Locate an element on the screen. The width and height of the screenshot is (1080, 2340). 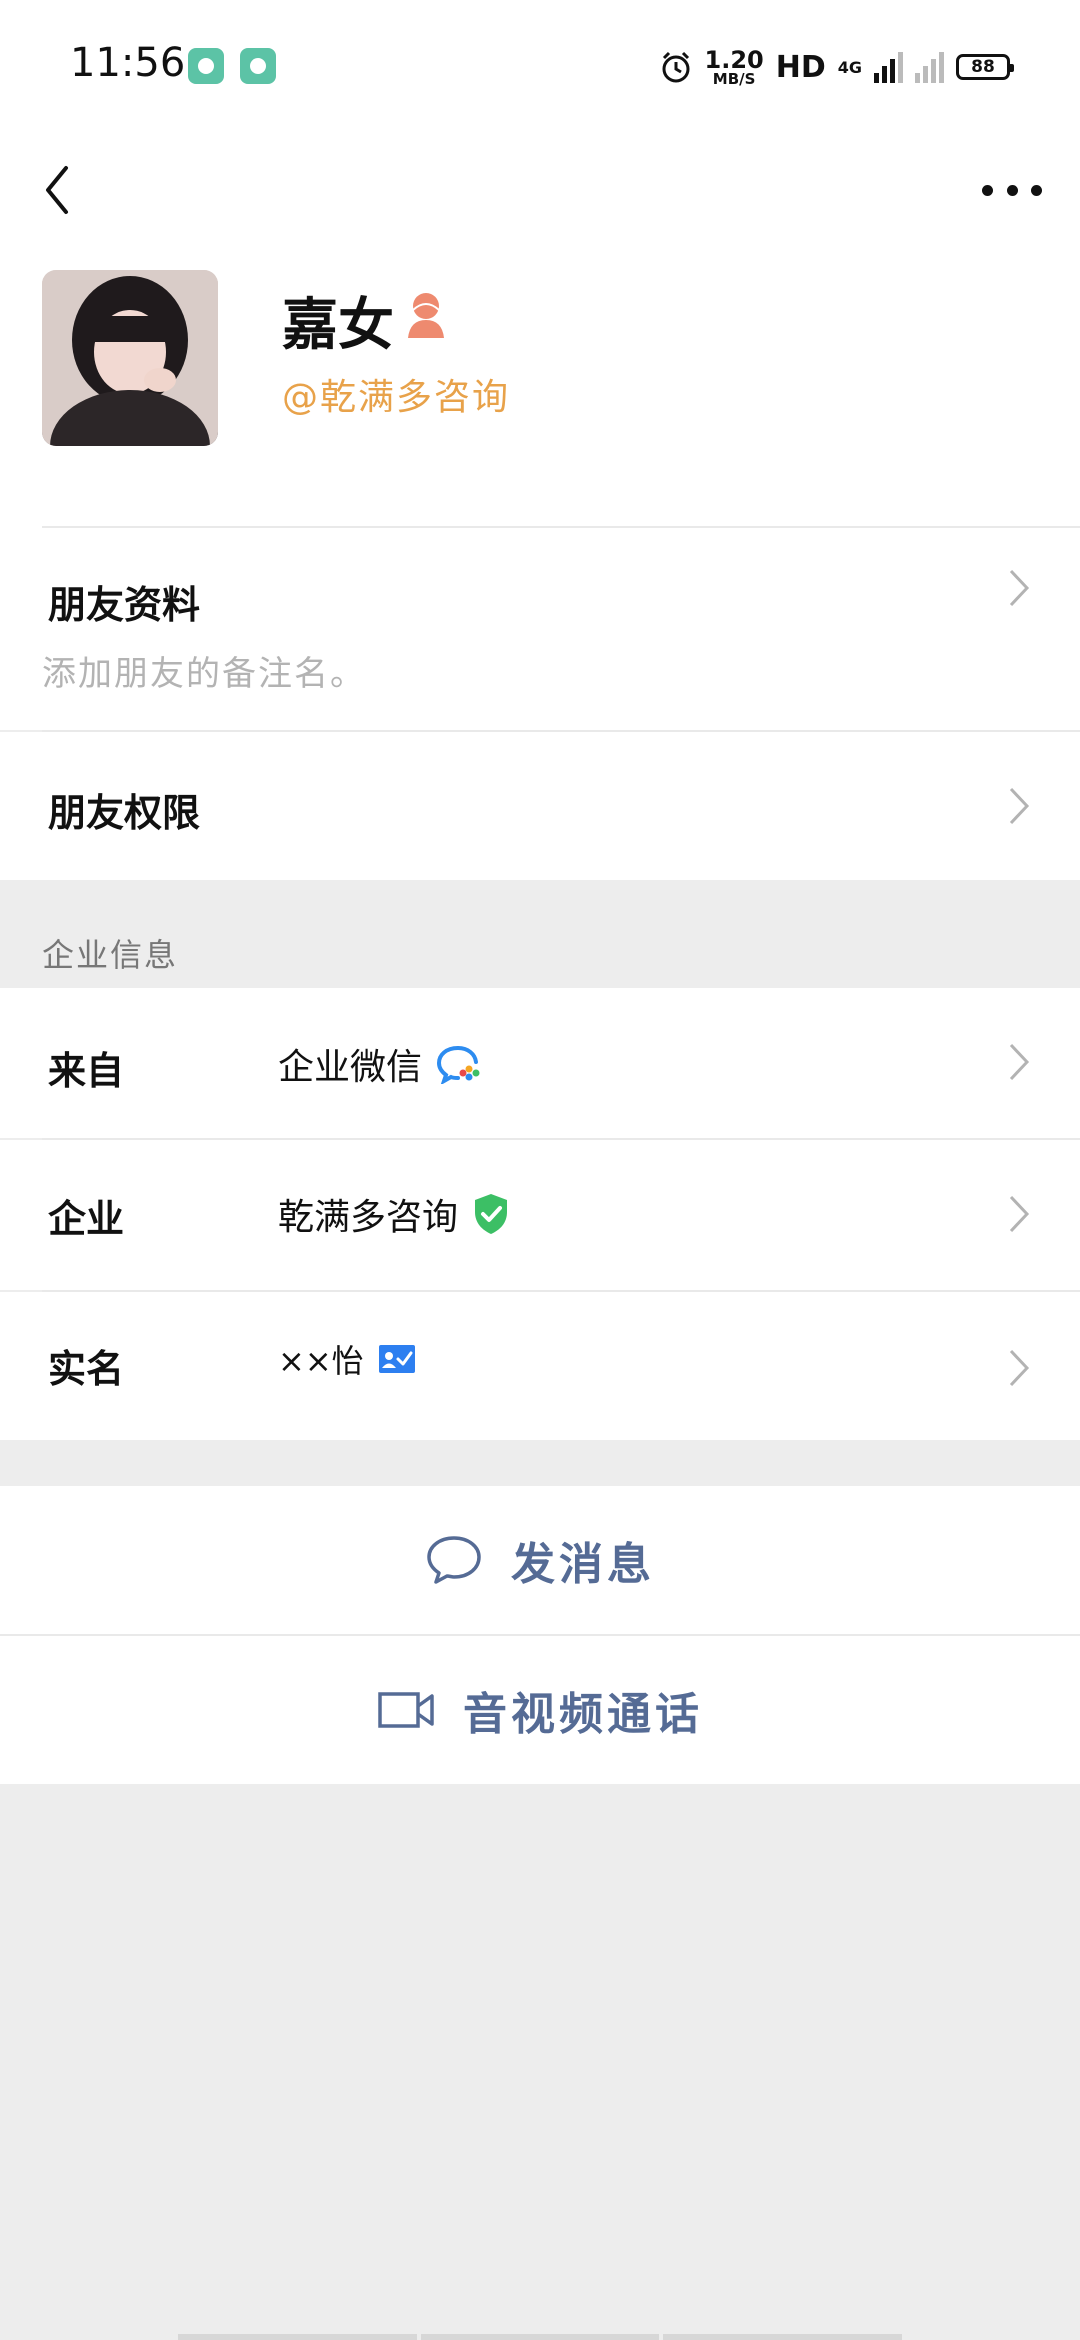
send-message-button: 发消息 is located at coordinates (540, 1560).